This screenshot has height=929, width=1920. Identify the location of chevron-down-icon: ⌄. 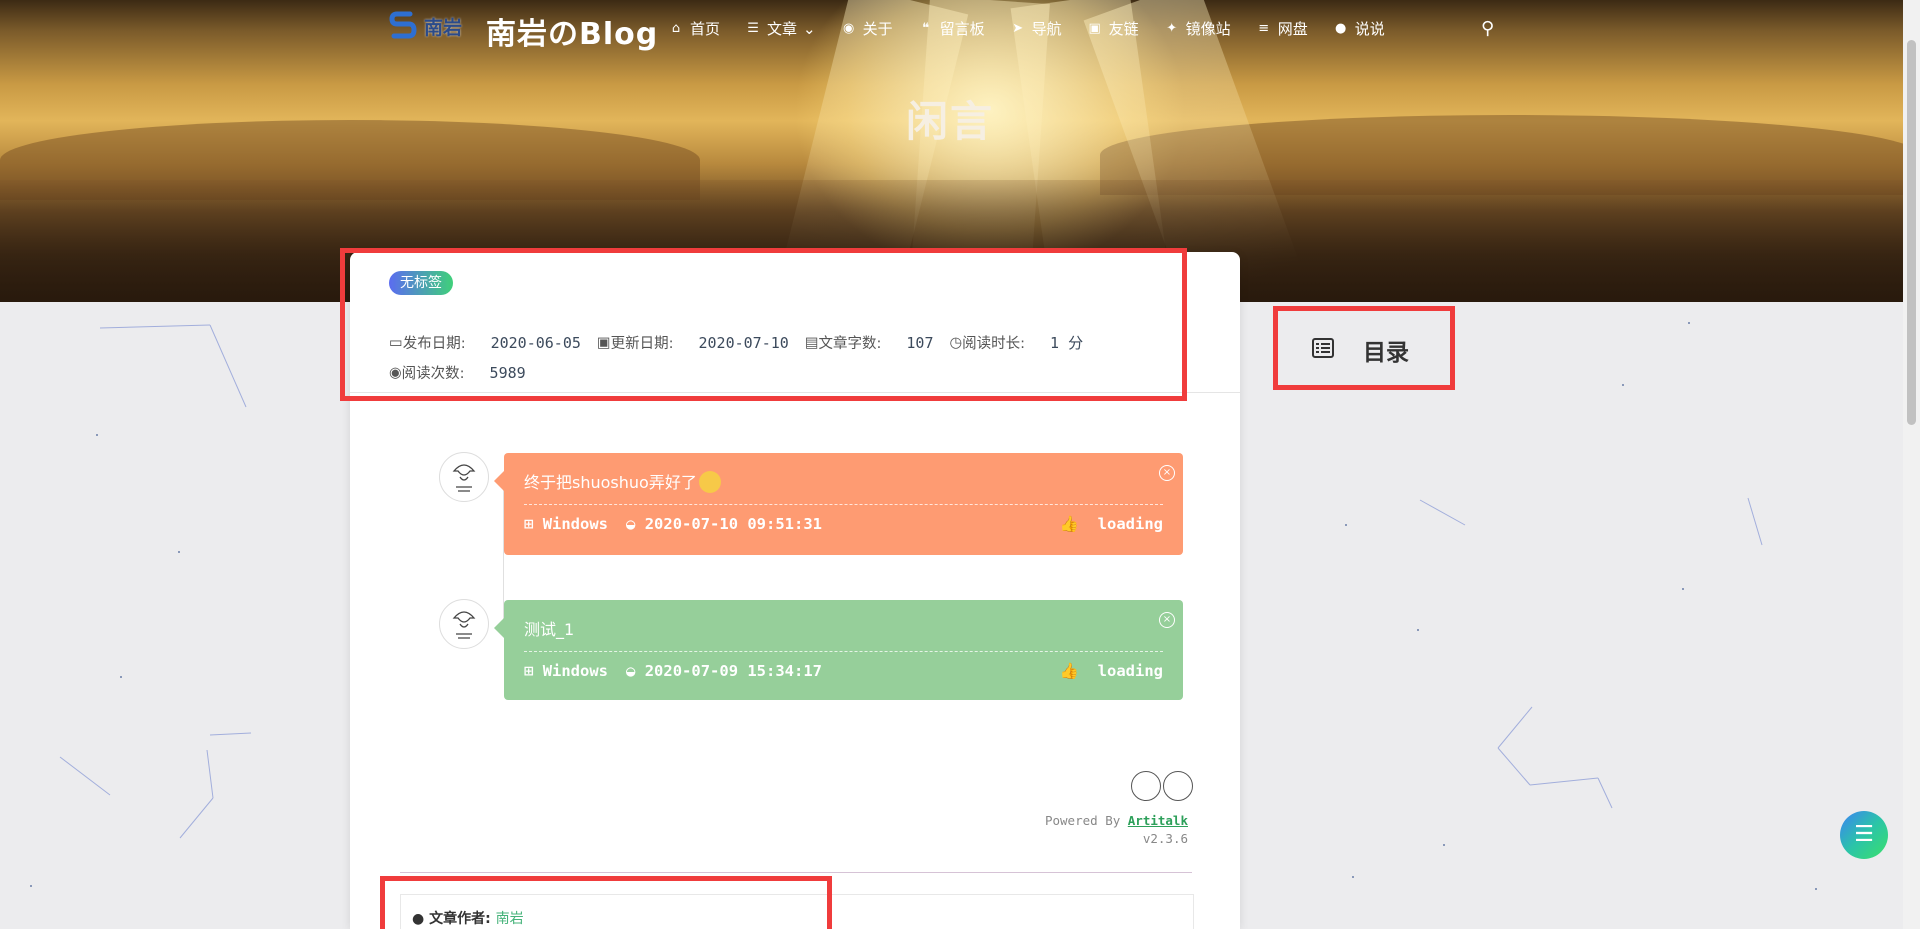
(809, 28).